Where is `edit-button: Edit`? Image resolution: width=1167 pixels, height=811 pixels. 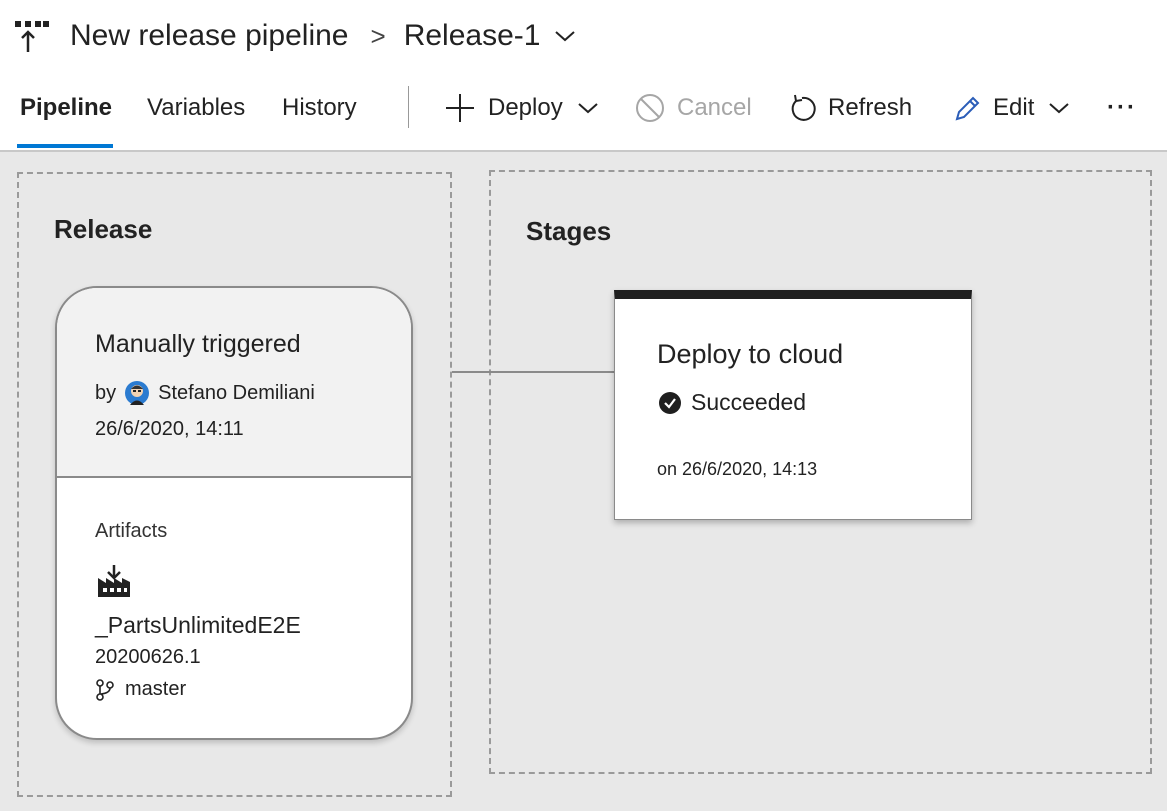 edit-button: Edit is located at coordinates (1011, 108).